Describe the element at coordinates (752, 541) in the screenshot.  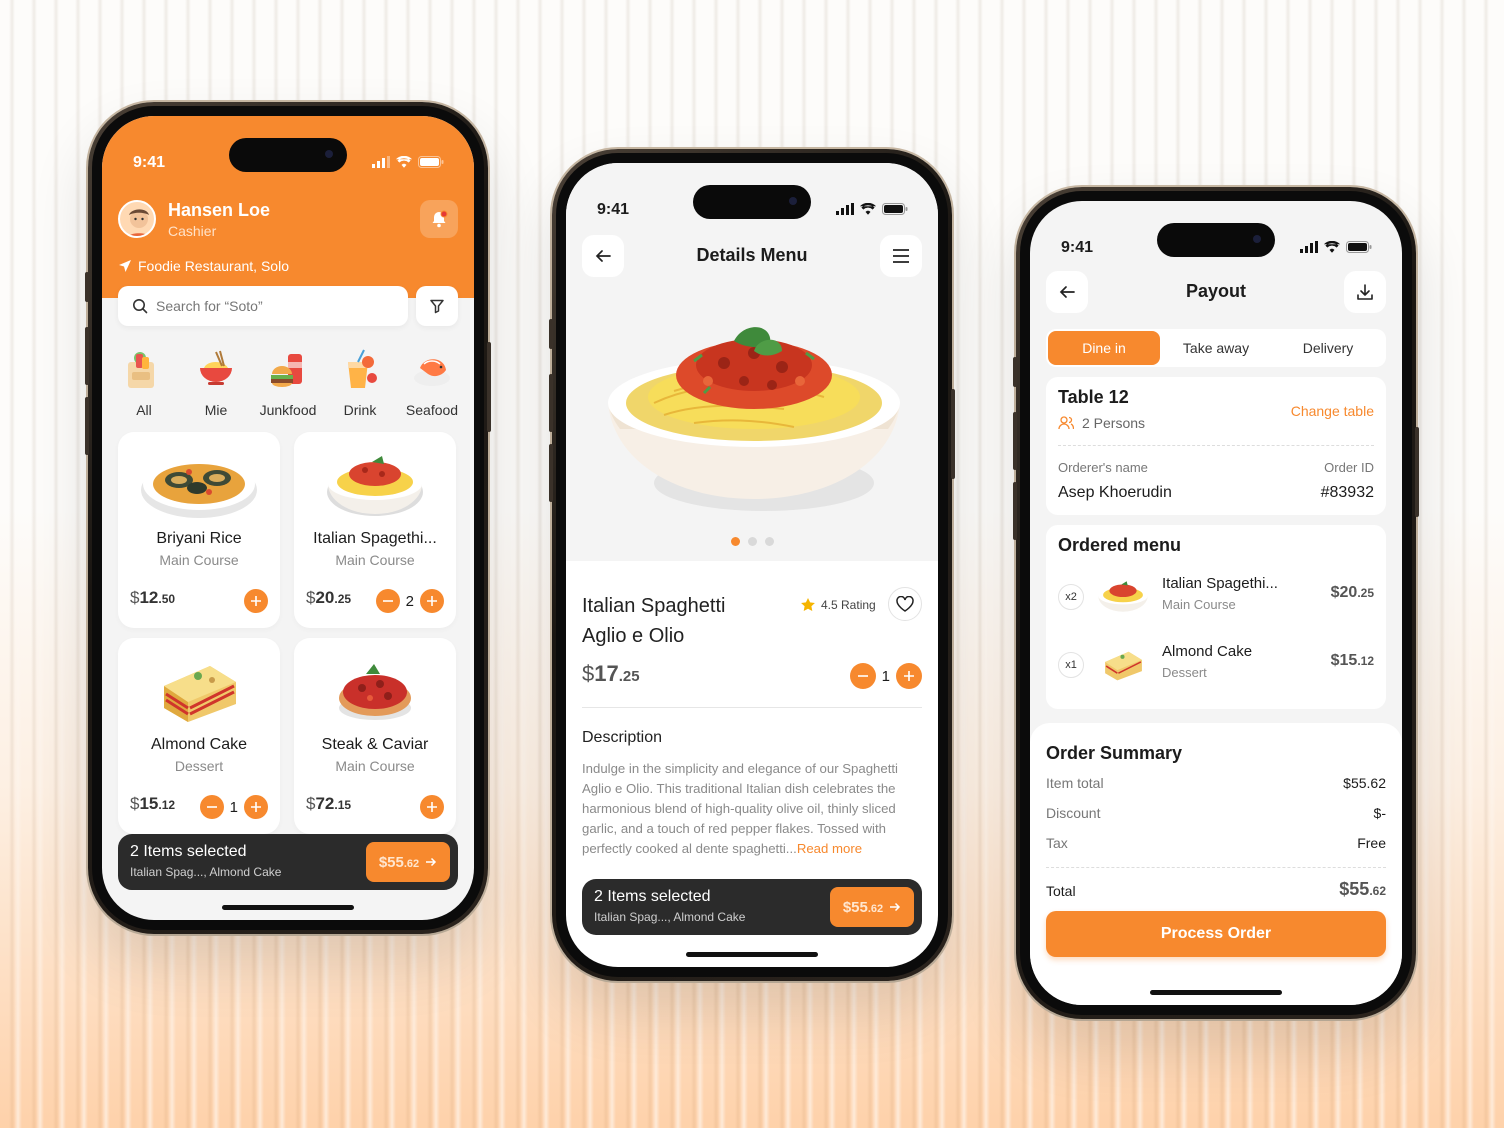
I see `image-carousel-dots` at that location.